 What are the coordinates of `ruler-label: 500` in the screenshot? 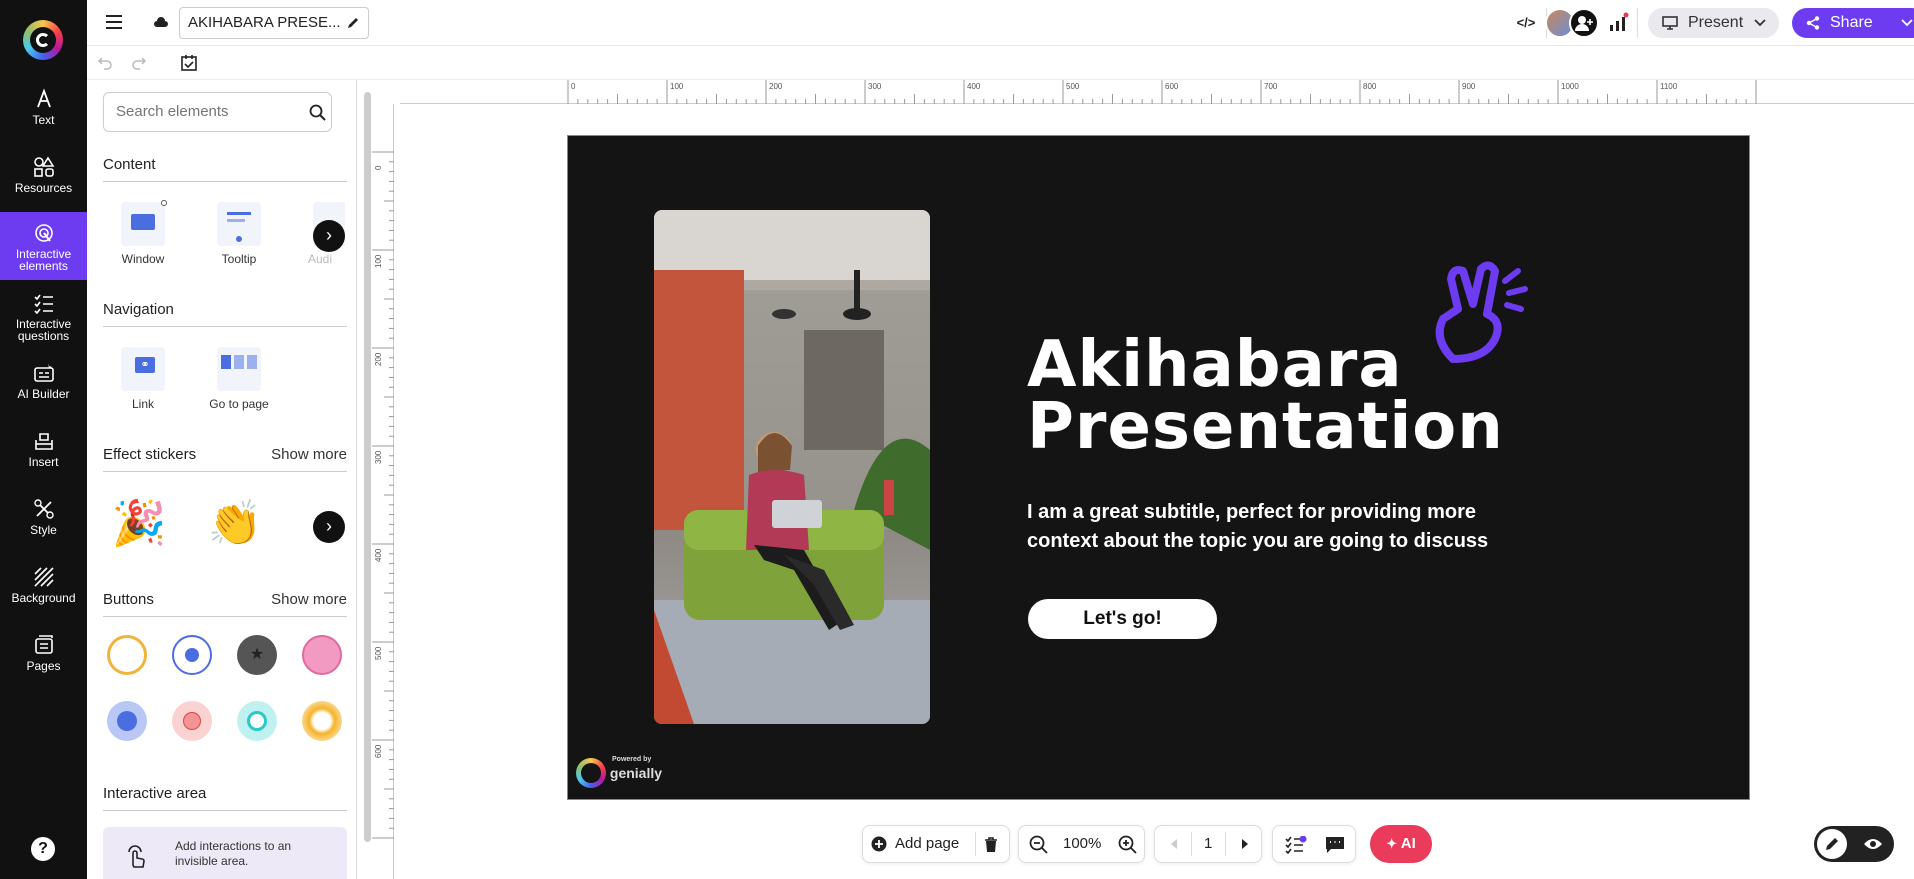 It's located at (378, 653).